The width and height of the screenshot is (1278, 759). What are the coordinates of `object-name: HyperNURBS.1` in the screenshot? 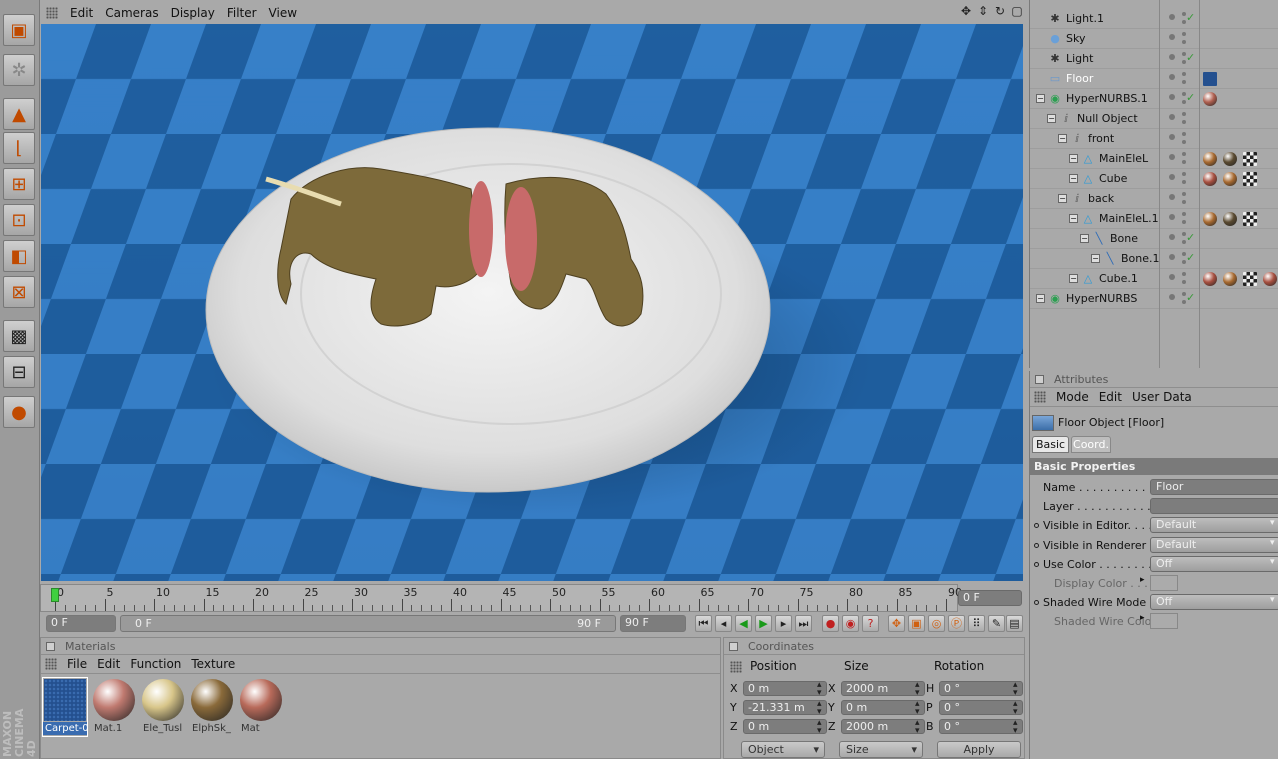 It's located at (1107, 98).